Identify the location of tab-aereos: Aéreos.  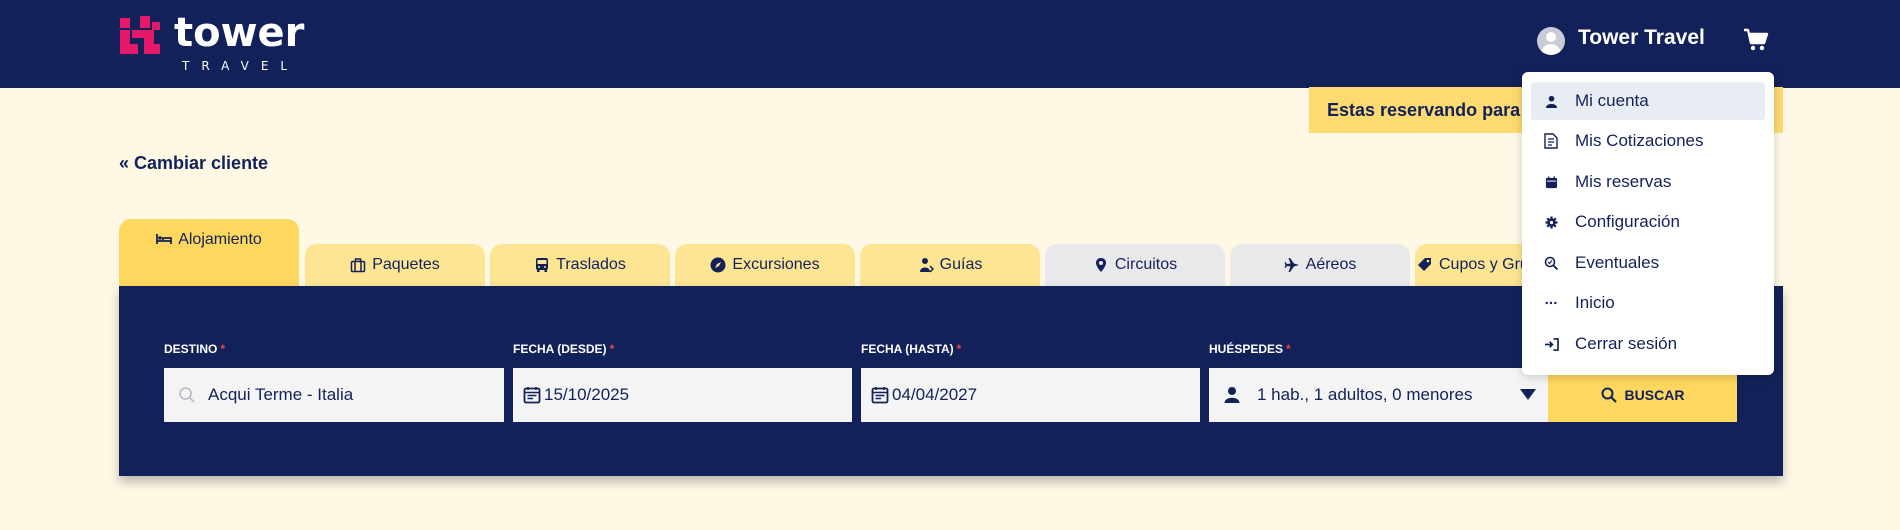
(1320, 265).